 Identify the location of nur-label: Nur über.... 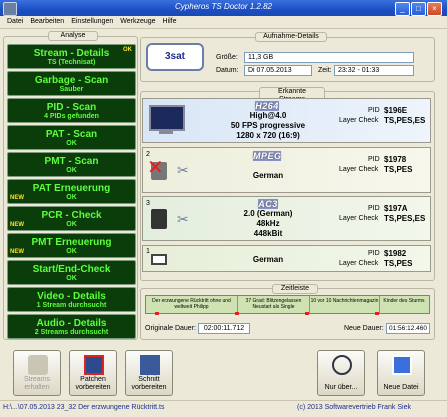
(341, 387).